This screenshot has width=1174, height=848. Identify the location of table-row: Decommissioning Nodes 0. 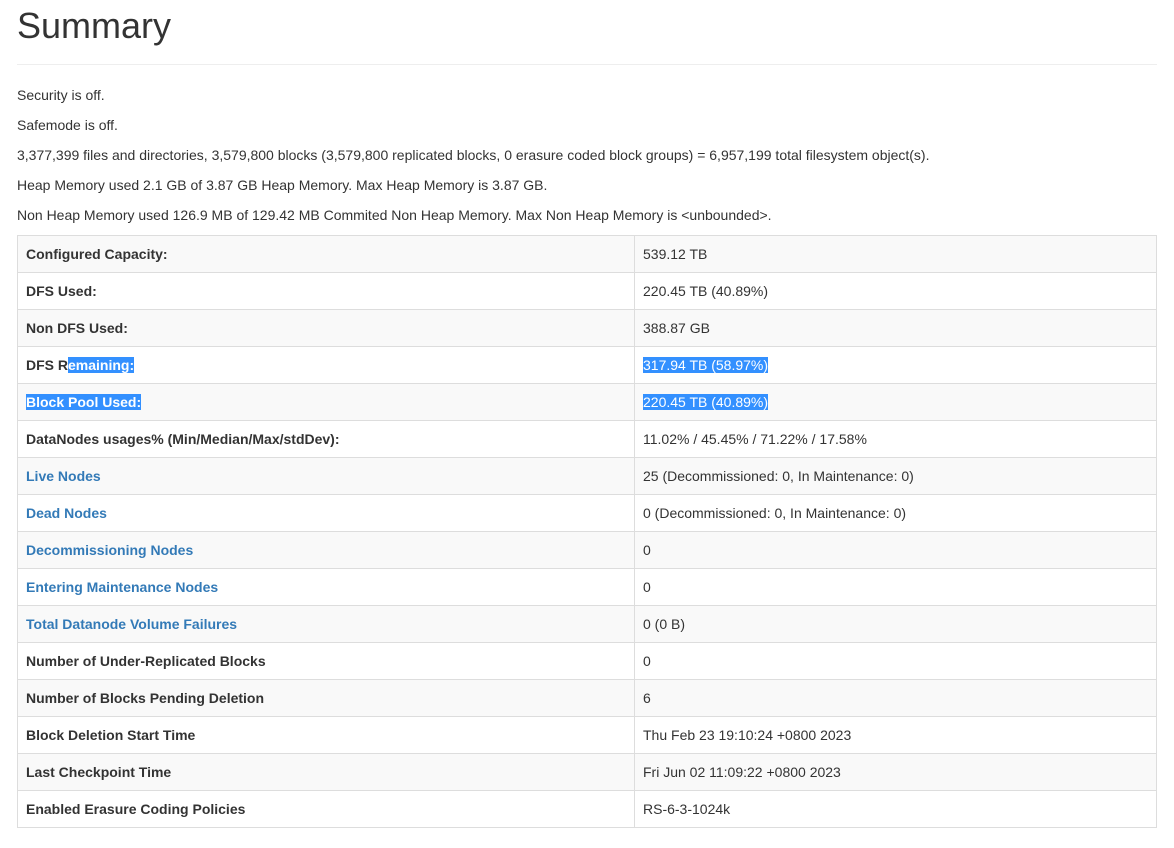
(587, 550).